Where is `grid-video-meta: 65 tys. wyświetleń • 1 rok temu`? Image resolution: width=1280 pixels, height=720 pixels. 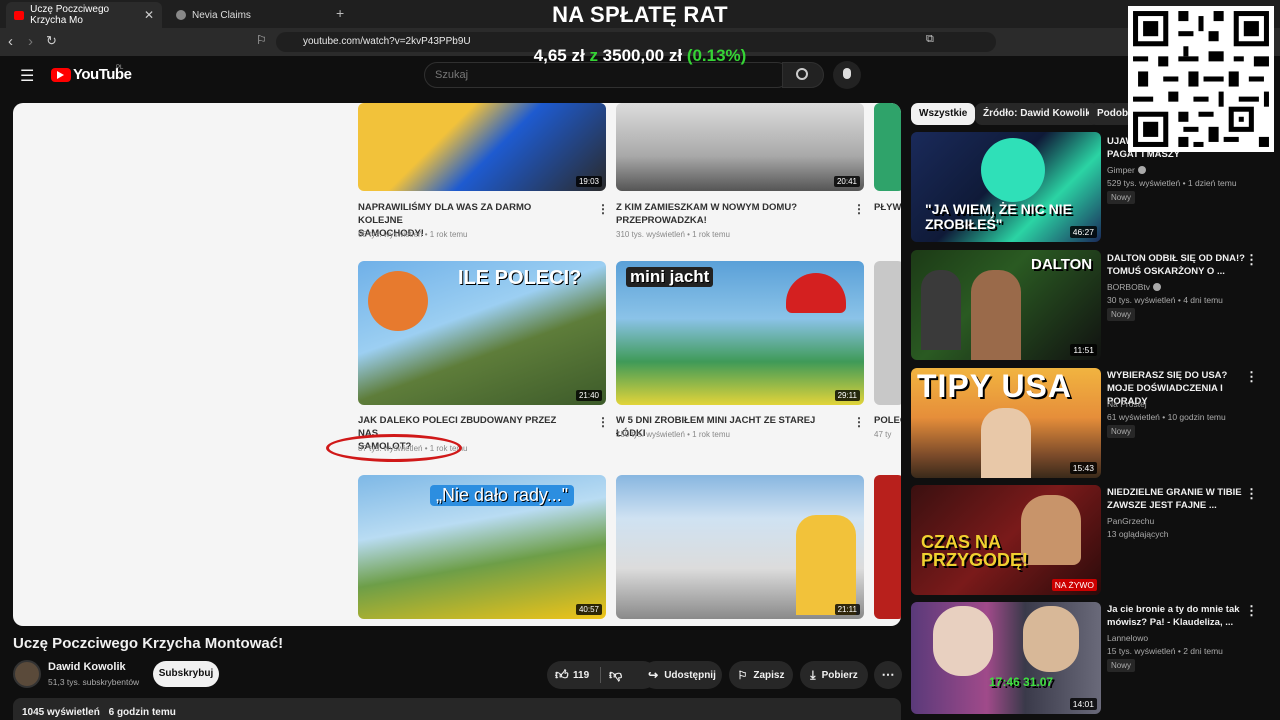 grid-video-meta: 65 tys. wyświetleń • 1 rok temu is located at coordinates (413, 234).